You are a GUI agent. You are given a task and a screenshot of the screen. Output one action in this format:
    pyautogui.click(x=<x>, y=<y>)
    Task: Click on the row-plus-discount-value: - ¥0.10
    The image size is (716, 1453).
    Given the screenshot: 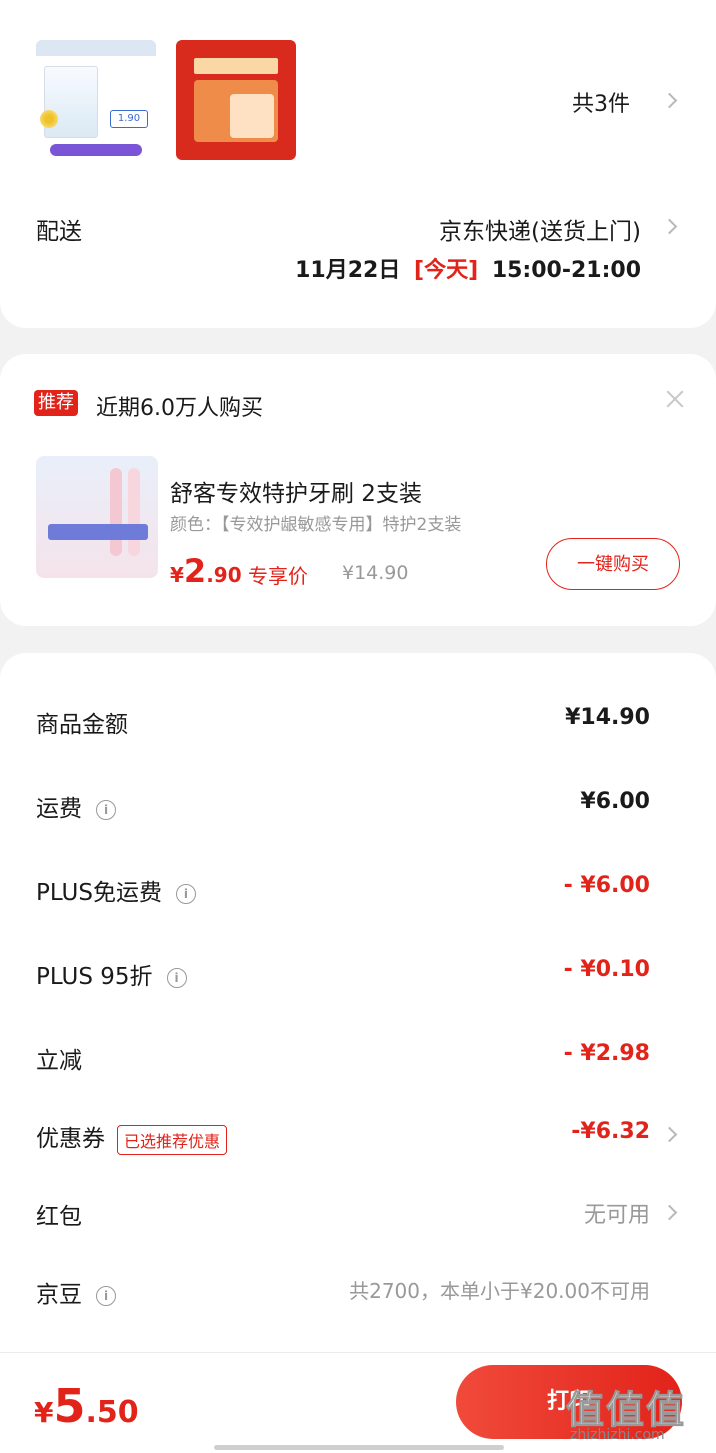 What is the action you would take?
    pyautogui.click(x=606, y=969)
    